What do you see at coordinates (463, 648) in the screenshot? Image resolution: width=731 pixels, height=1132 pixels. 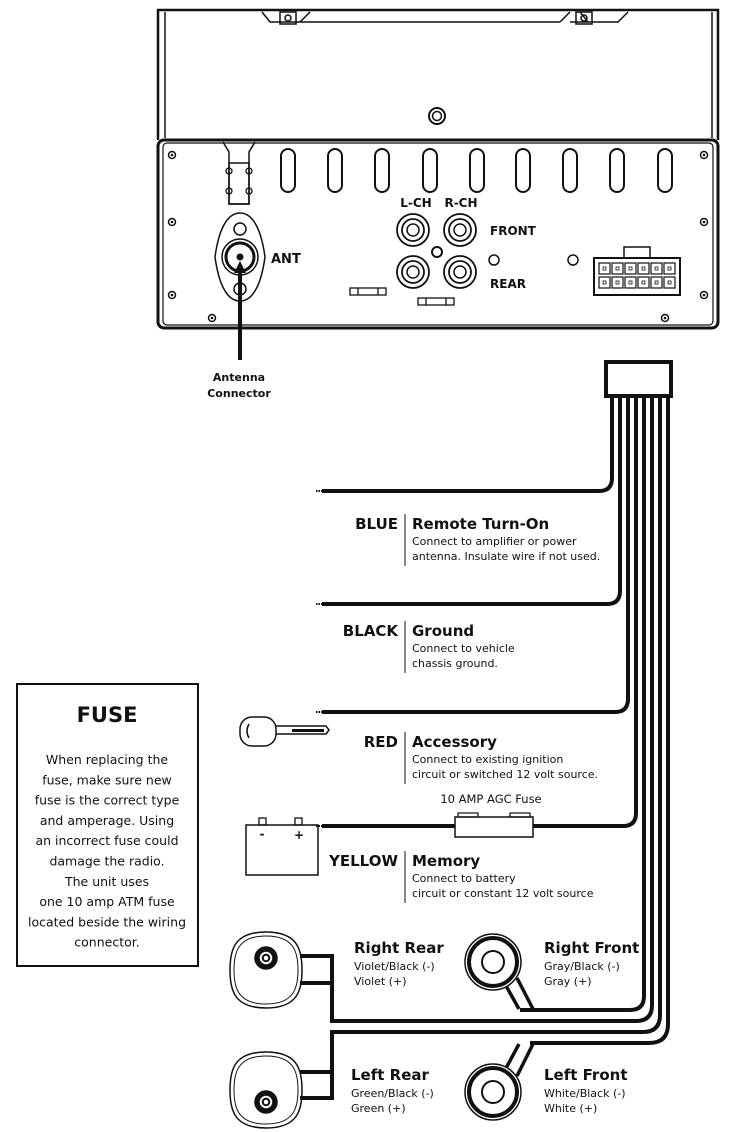 I see `wire-description: Connect to vehicle` at bounding box center [463, 648].